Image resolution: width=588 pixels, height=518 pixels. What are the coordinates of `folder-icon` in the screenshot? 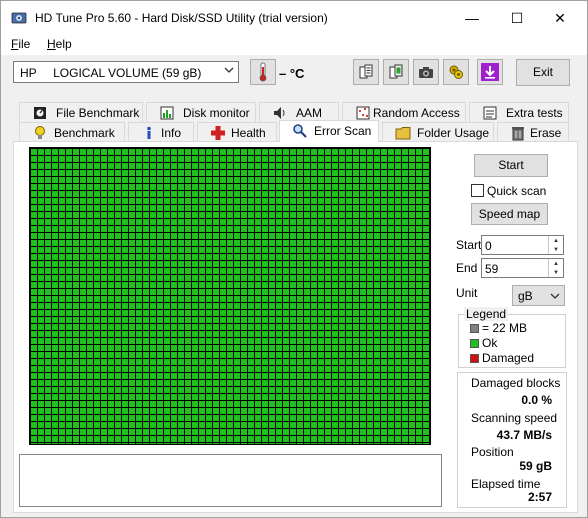 It's located at (403, 133).